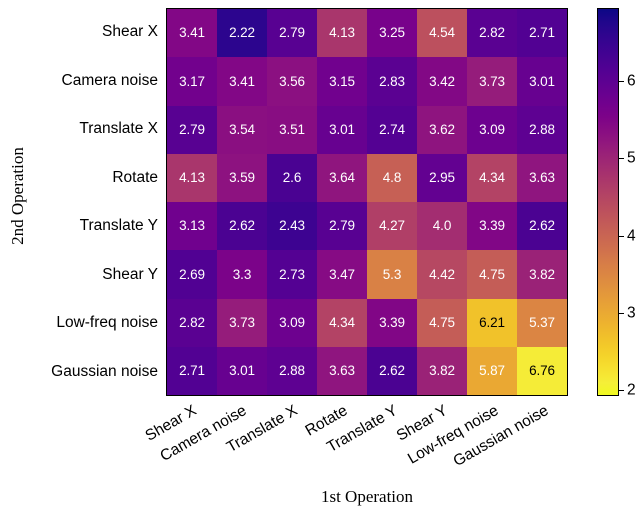 Image resolution: width=640 pixels, height=518 pixels. I want to click on heatmap-cell-value: 2.43, so click(292, 226).